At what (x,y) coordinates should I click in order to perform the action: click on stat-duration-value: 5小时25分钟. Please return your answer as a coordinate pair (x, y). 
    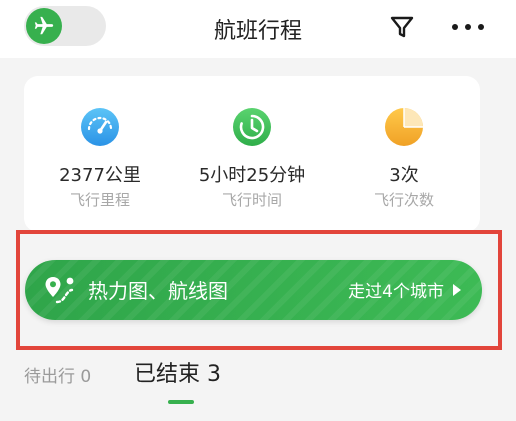
    Looking at the image, I should click on (252, 175).